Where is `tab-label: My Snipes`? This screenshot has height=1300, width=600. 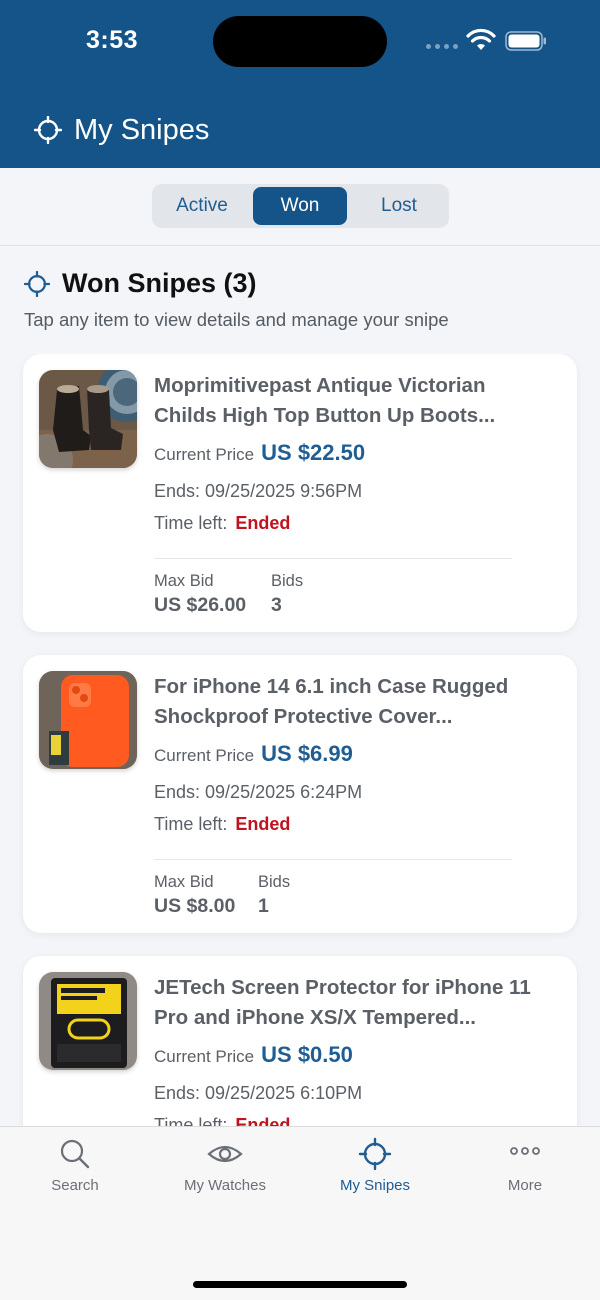
tab-label: My Snipes is located at coordinates (375, 1185).